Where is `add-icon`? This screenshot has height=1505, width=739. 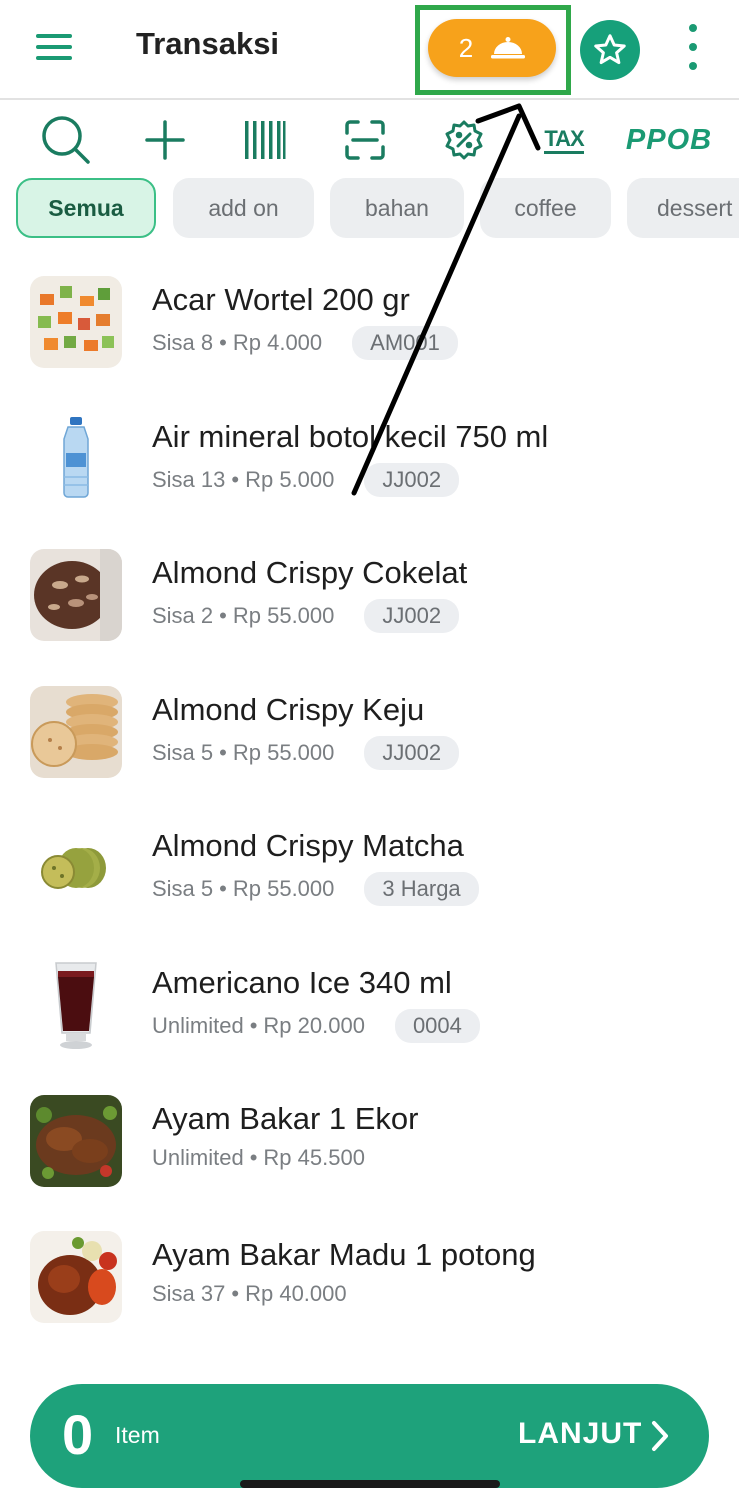 add-icon is located at coordinates (165, 140).